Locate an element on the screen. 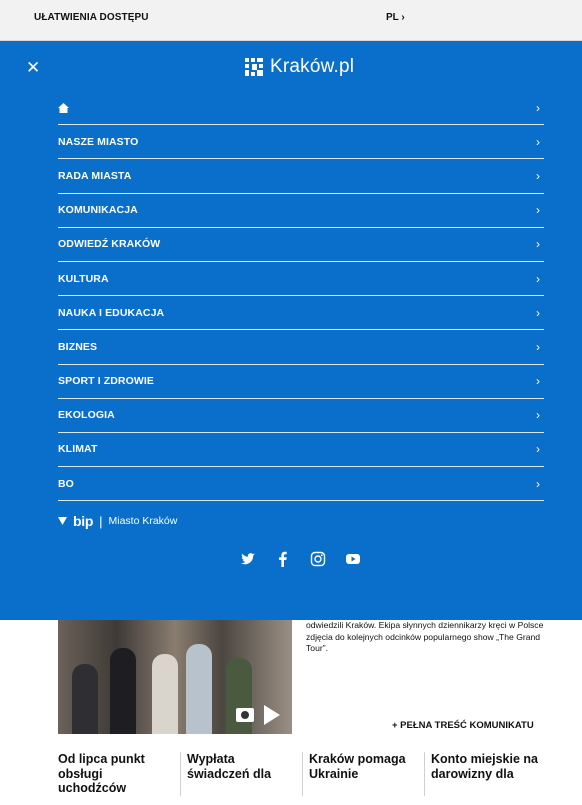 Image resolution: width=582 pixels, height=805 pixels. menu-item-kultura: KULTURA › is located at coordinates (301, 279).